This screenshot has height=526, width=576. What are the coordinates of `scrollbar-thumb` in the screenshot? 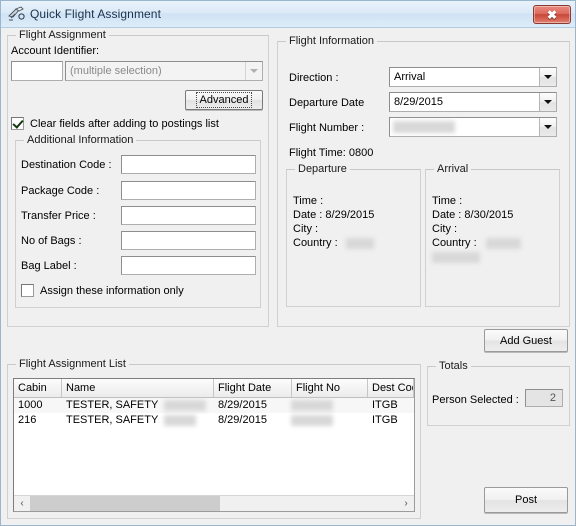 It's located at (125, 503).